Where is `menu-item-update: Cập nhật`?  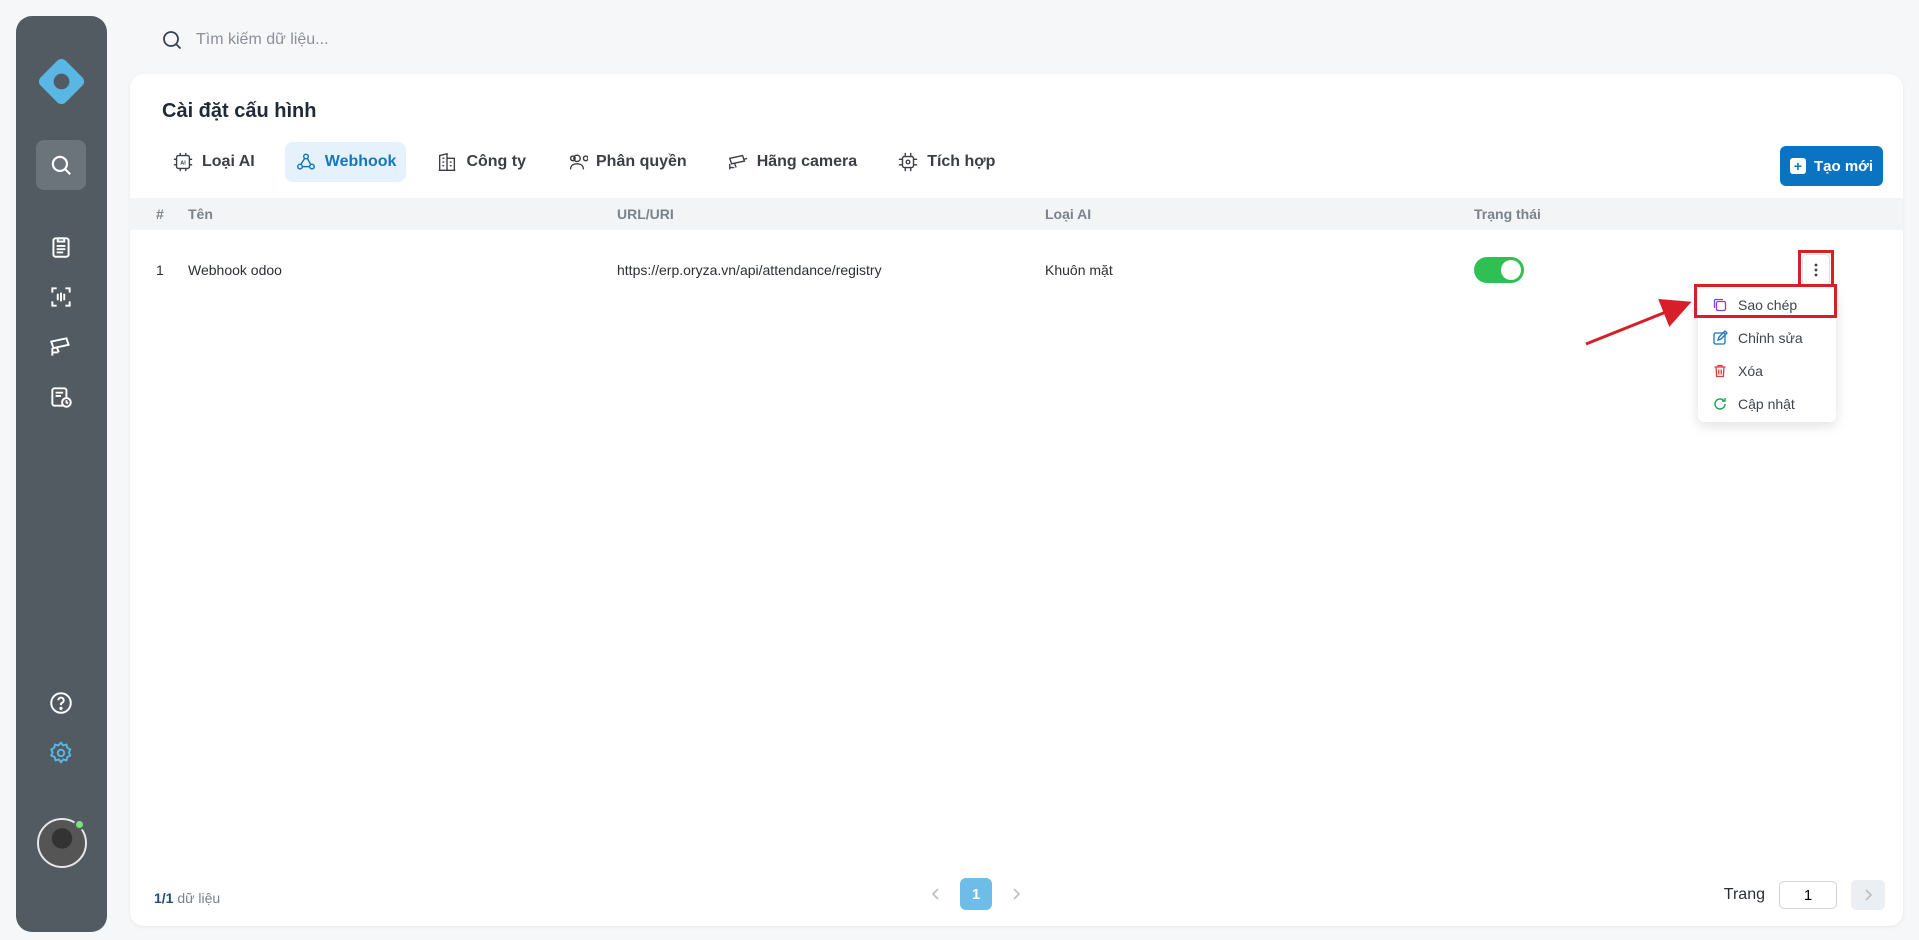
menu-item-update: Cập nhật is located at coordinates (1767, 403).